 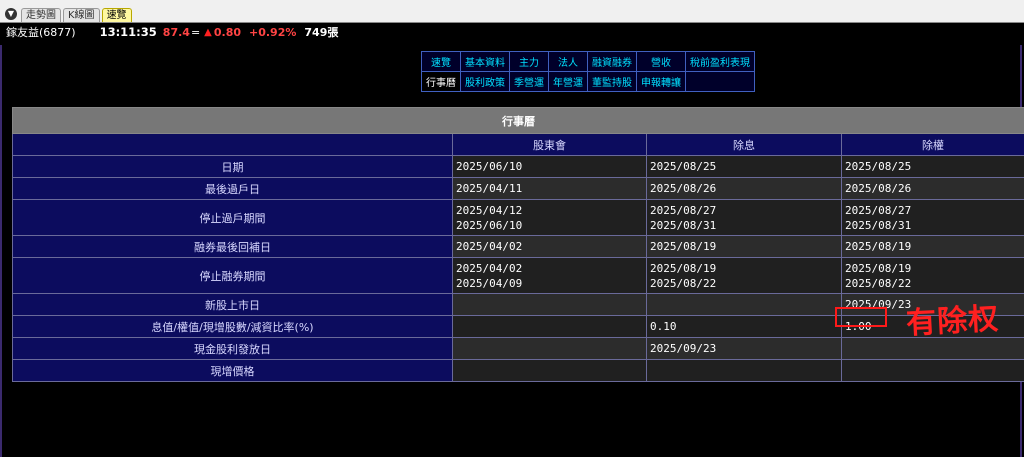 I want to click on row-value: 2025/09/23, so click(x=744, y=348).